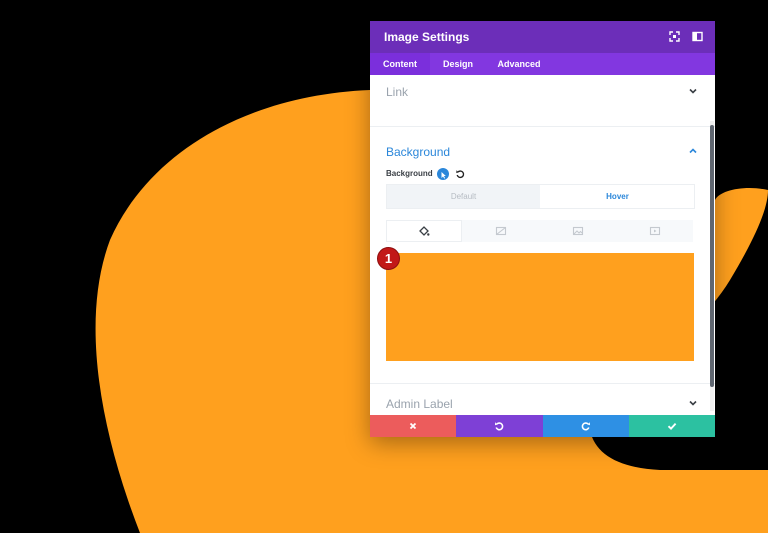 This screenshot has height=533, width=768. Describe the element at coordinates (427, 37) in the screenshot. I see `modal-title: Image Settings` at that location.